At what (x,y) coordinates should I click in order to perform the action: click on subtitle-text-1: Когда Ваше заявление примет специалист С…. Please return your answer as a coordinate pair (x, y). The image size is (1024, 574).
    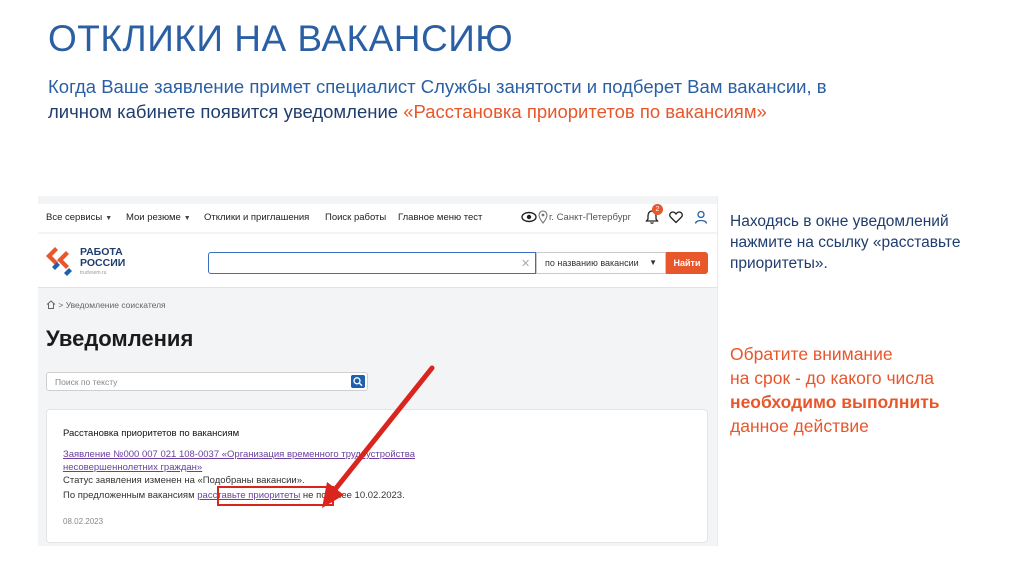
    Looking at the image, I should click on (437, 86).